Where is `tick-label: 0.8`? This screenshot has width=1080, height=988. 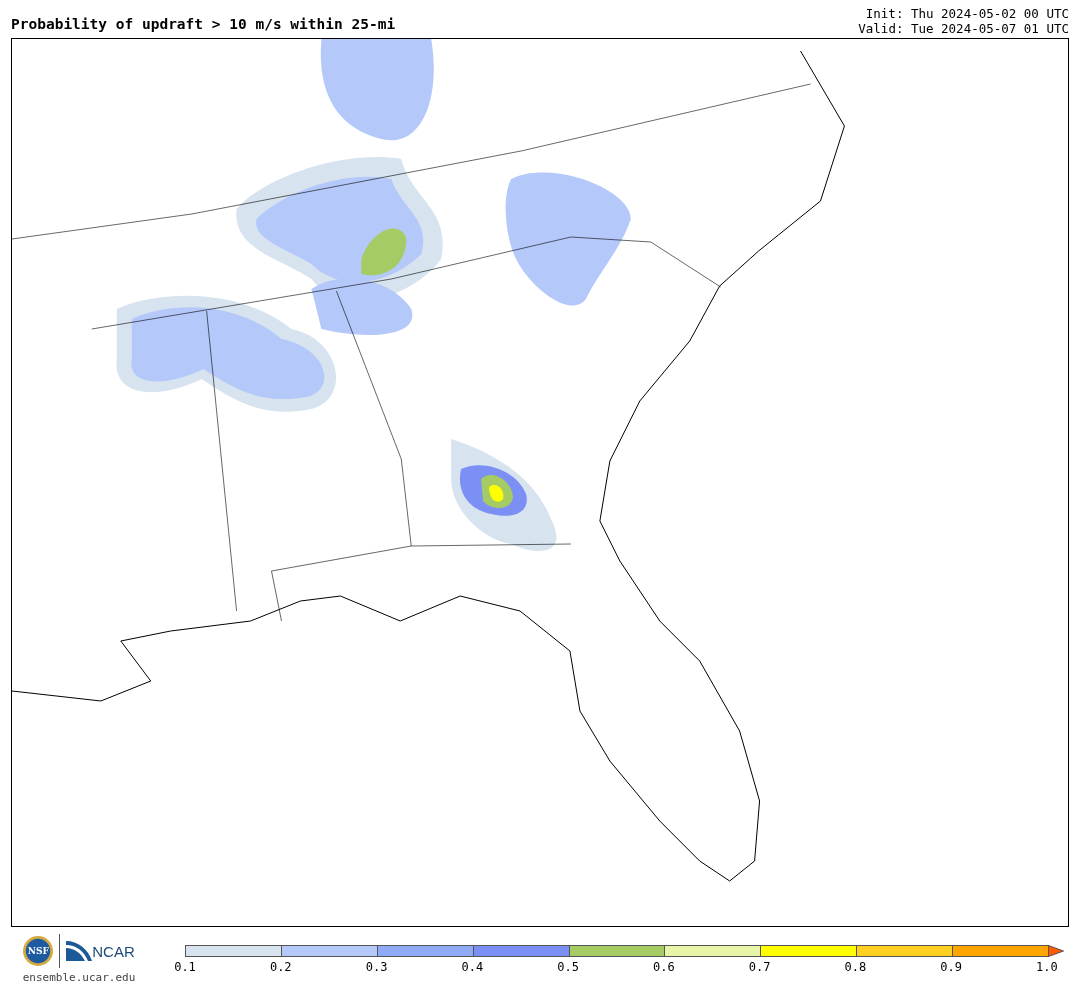 tick-label: 0.8 is located at coordinates (855, 967).